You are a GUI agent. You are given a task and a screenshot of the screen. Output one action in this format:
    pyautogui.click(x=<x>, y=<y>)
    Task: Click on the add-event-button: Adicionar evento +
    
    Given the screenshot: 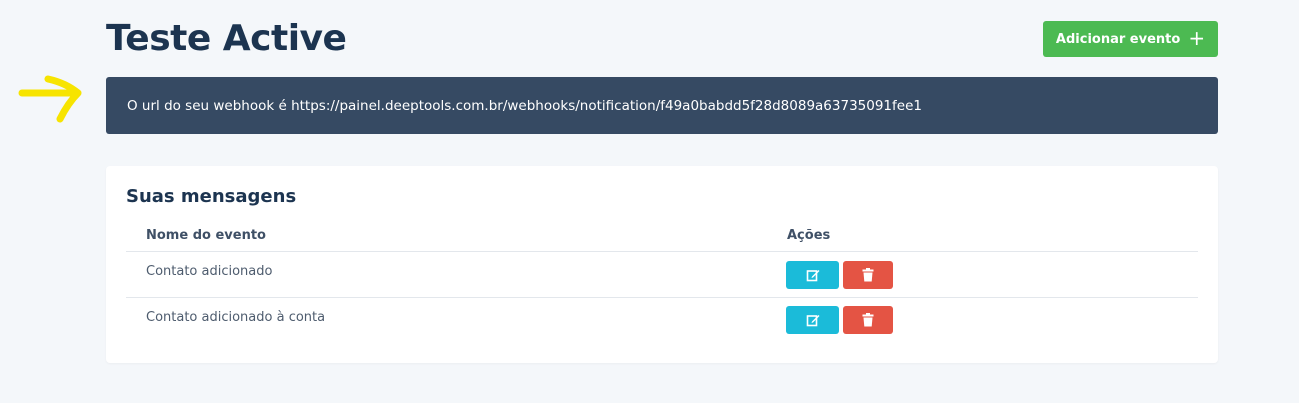 What is the action you would take?
    pyautogui.click(x=1130, y=39)
    